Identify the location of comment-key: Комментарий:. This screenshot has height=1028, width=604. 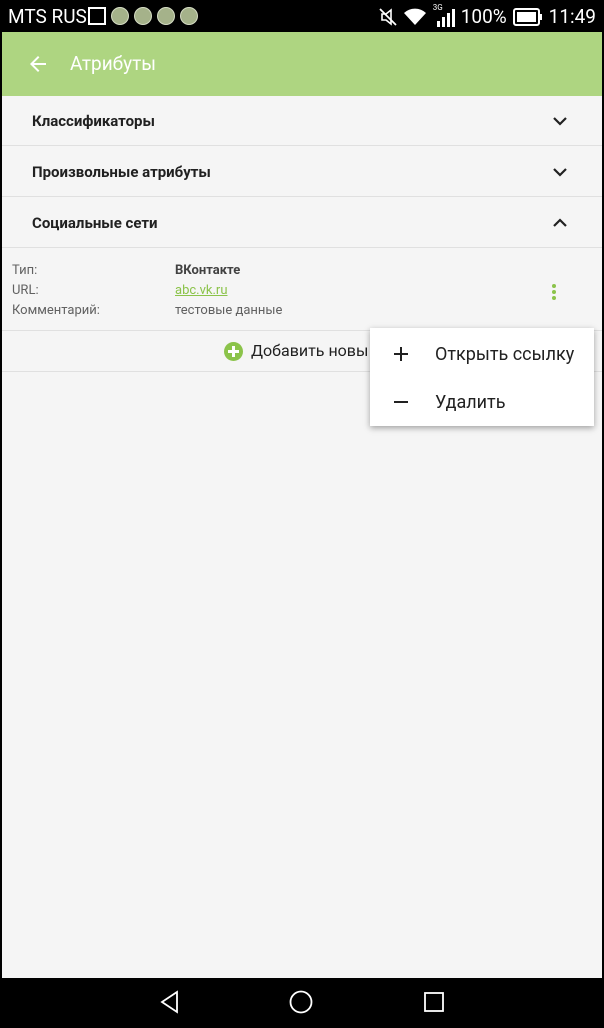
(56, 310).